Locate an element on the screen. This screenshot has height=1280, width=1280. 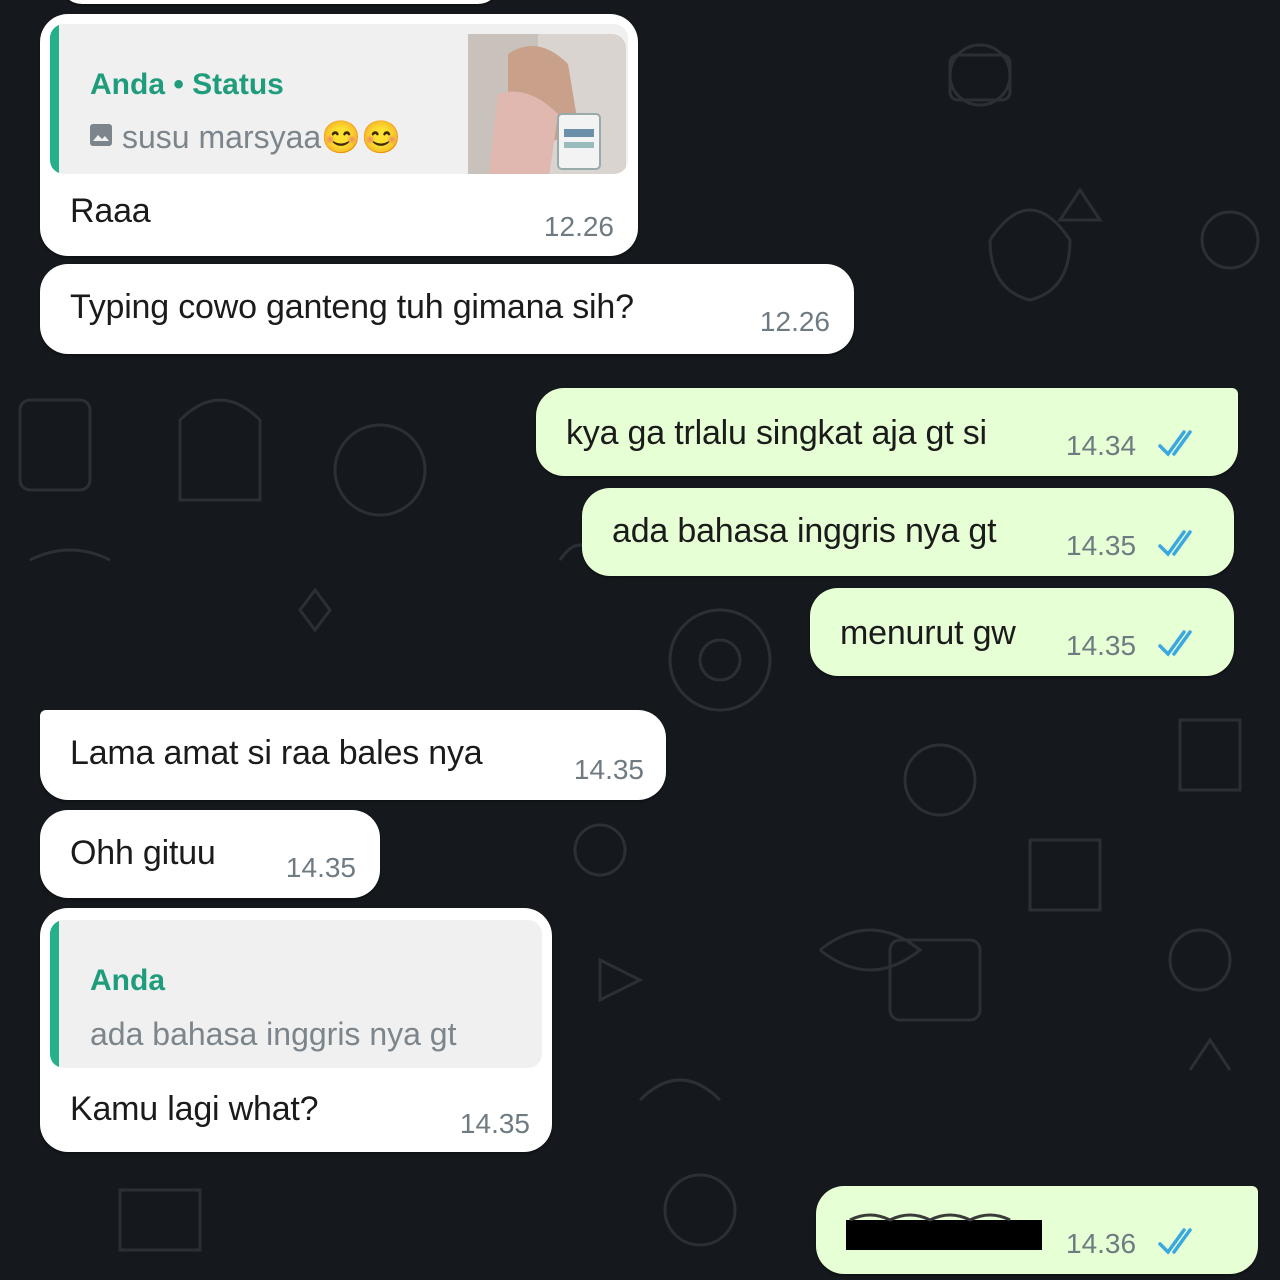
outgoing-message-bubble: menurut gw 14.35 is located at coordinates (1022, 632).